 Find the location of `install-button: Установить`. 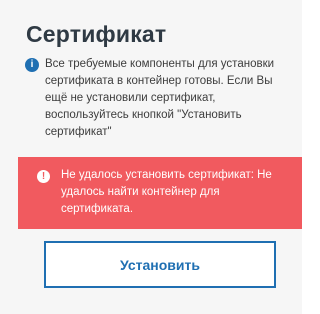

install-button: Установить is located at coordinates (160, 264).